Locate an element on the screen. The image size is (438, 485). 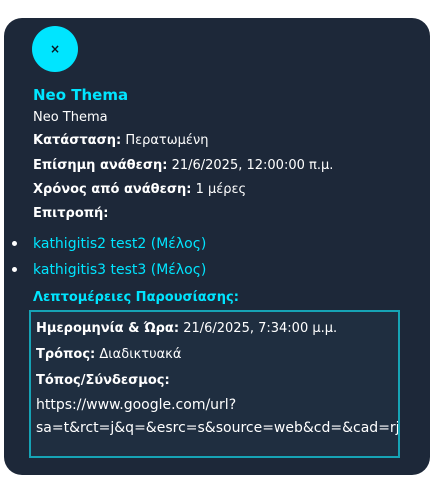
elapsed-row: Χρόνος από ανάθεση: 1 μέρες is located at coordinates (139, 189).